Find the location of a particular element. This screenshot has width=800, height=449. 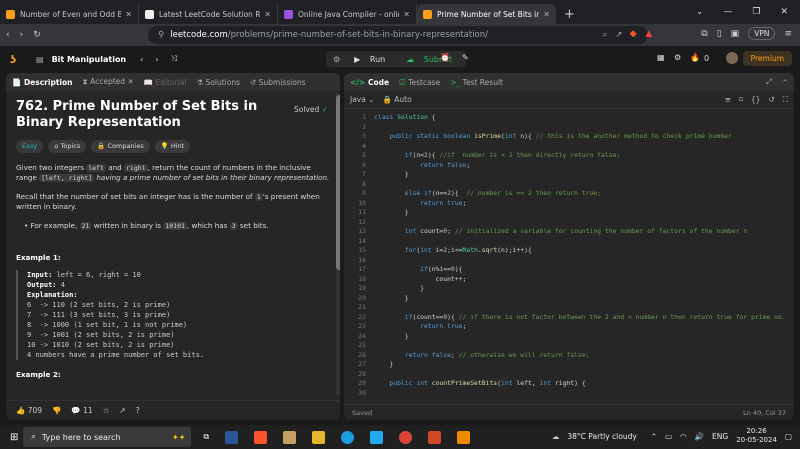

layout-icon: ▦ is located at coordinates (661, 57).